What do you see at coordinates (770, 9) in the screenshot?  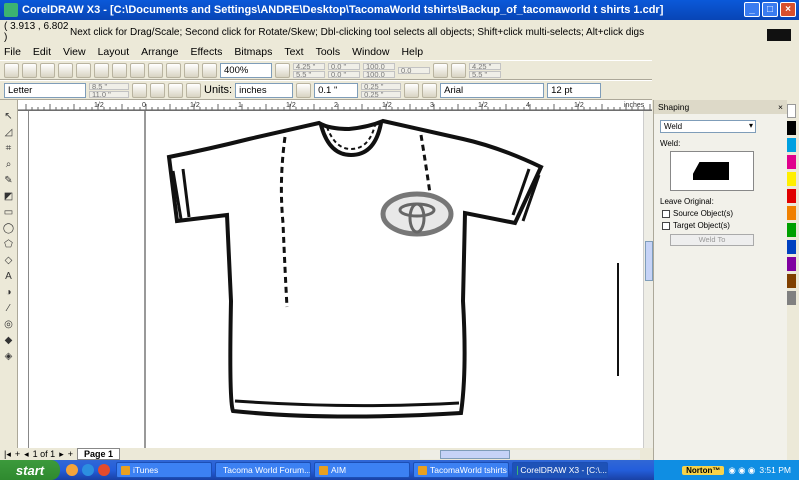 I see `maximize-button: □` at bounding box center [770, 9].